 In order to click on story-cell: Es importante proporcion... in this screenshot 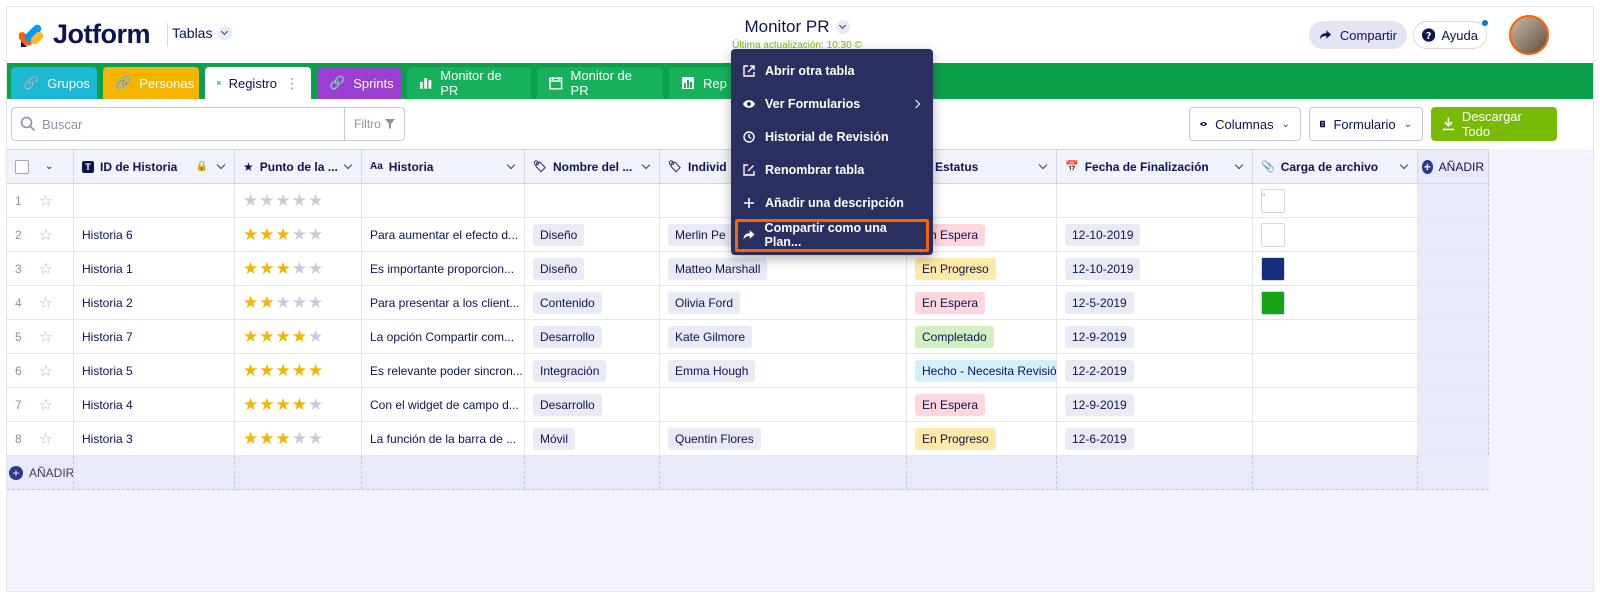, I will do `click(443, 268)`.